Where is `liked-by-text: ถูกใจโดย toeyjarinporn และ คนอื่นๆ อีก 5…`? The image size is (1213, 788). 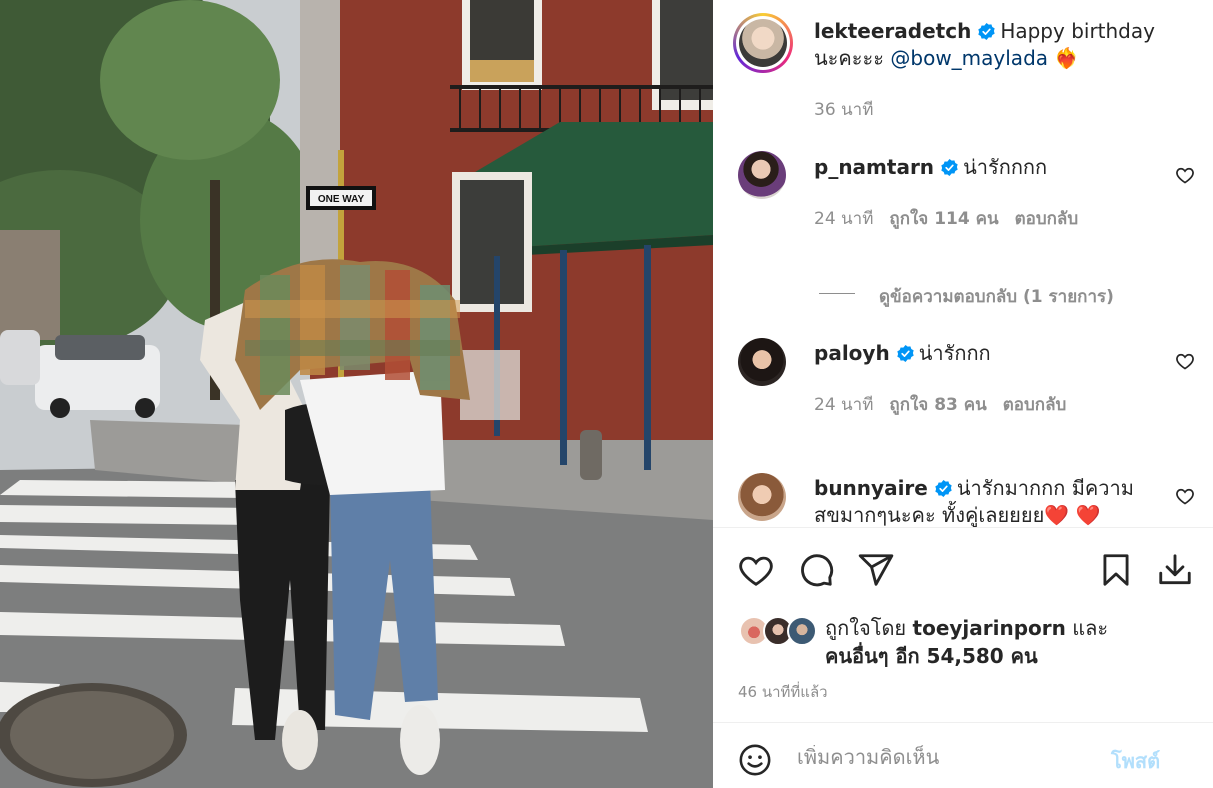 liked-by-text: ถูกใจโดย toeyjarinporn และ คนอื่นๆ อีก 5… is located at coordinates (966, 642).